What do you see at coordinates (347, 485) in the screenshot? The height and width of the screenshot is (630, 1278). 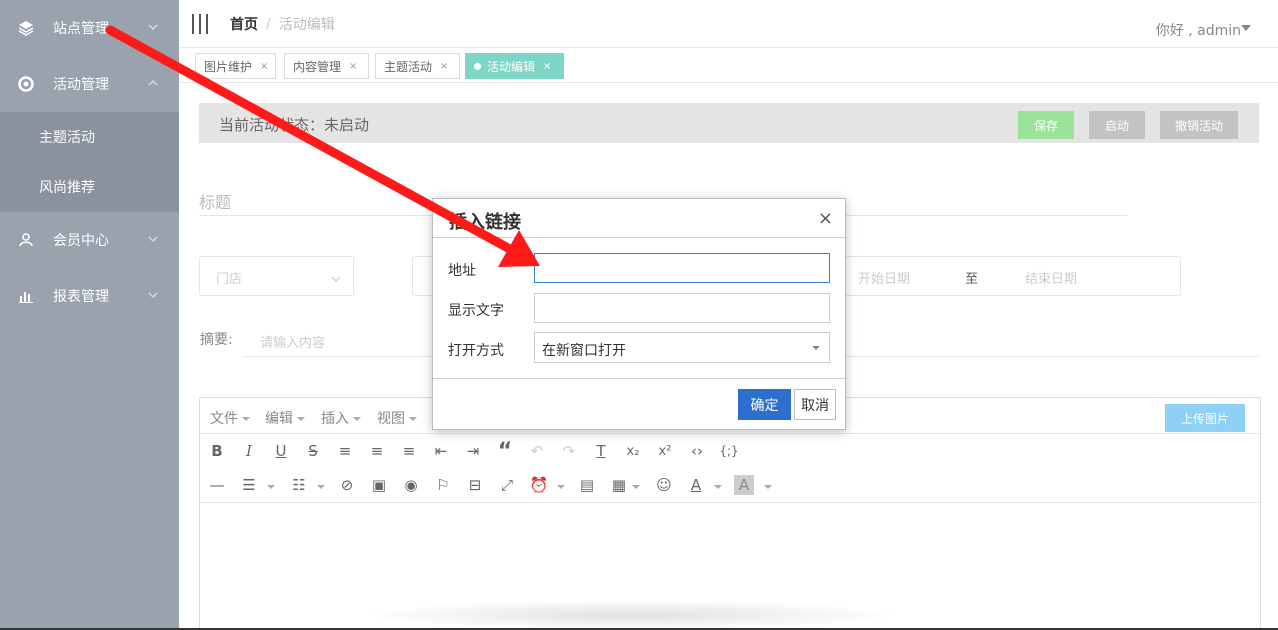 I see `link-icon: ⊘` at bounding box center [347, 485].